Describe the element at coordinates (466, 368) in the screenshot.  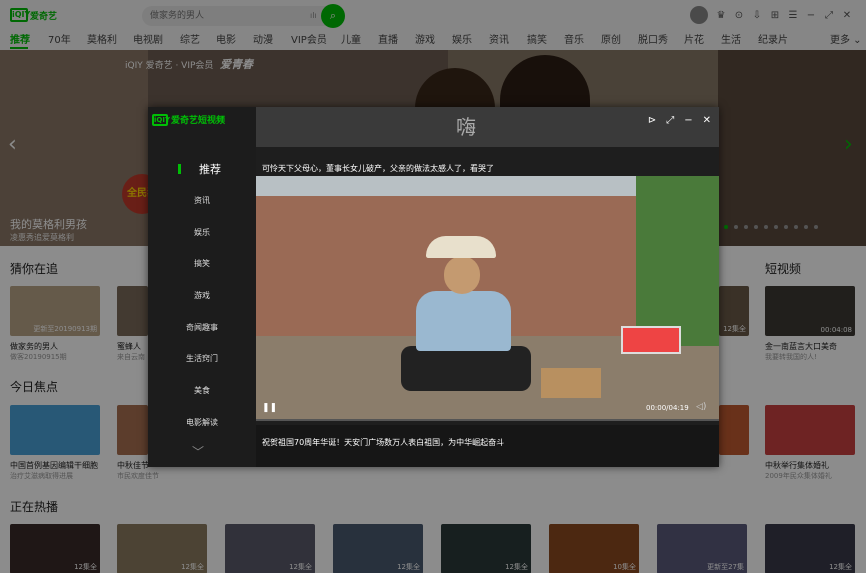
I see `person-legs` at that location.